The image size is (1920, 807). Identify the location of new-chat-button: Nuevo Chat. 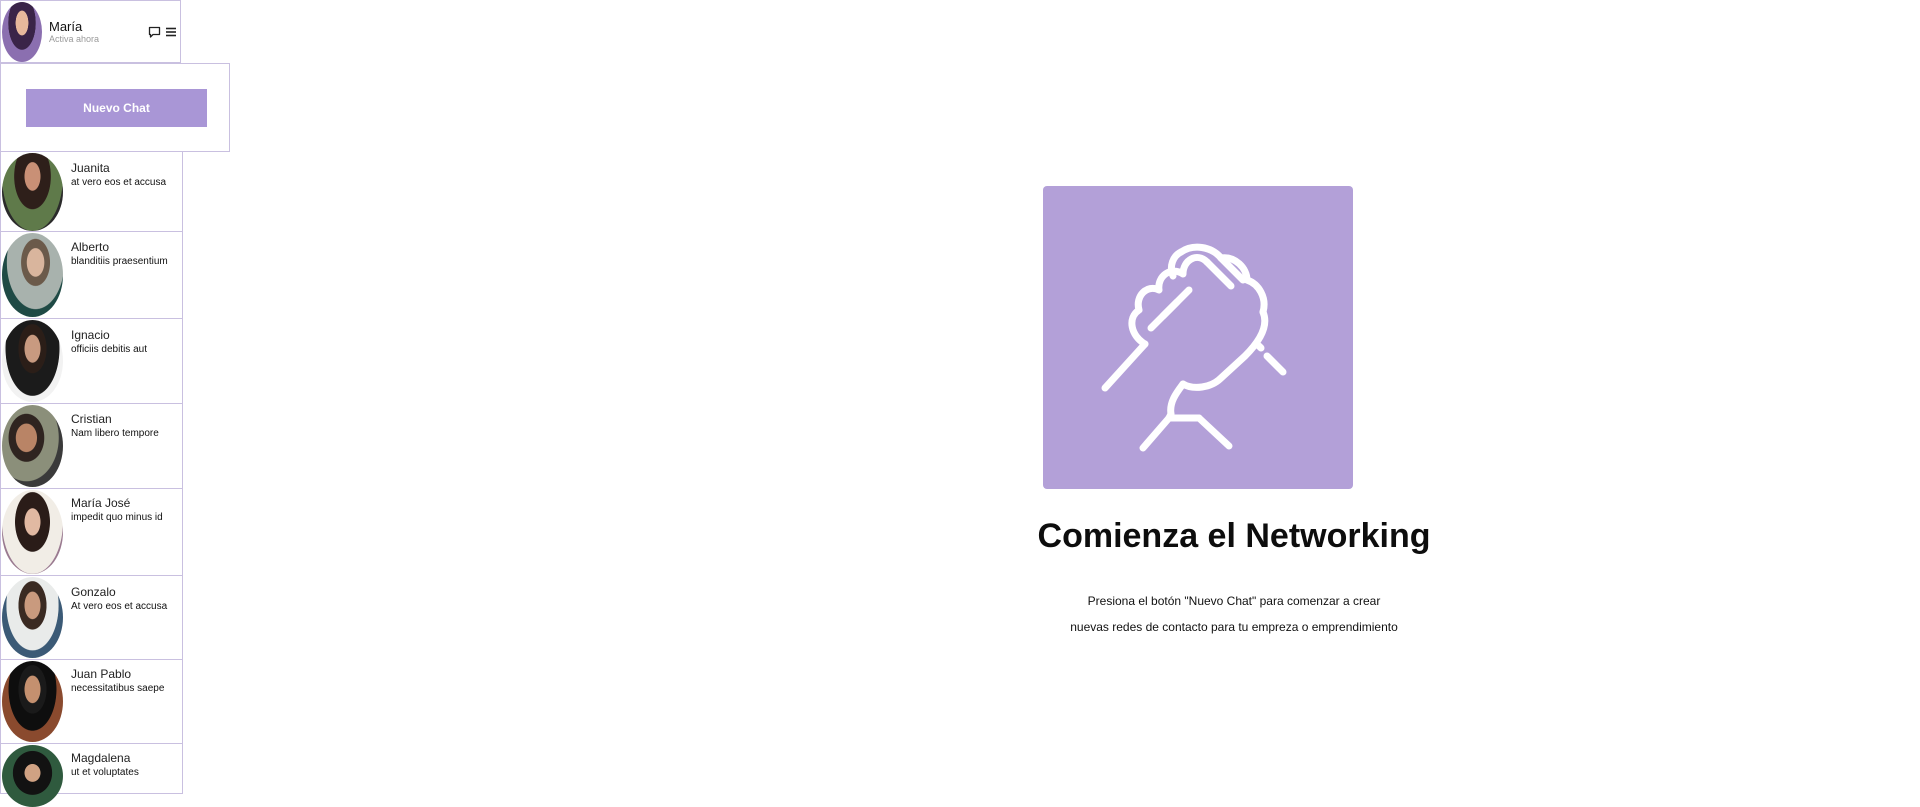
(116, 108).